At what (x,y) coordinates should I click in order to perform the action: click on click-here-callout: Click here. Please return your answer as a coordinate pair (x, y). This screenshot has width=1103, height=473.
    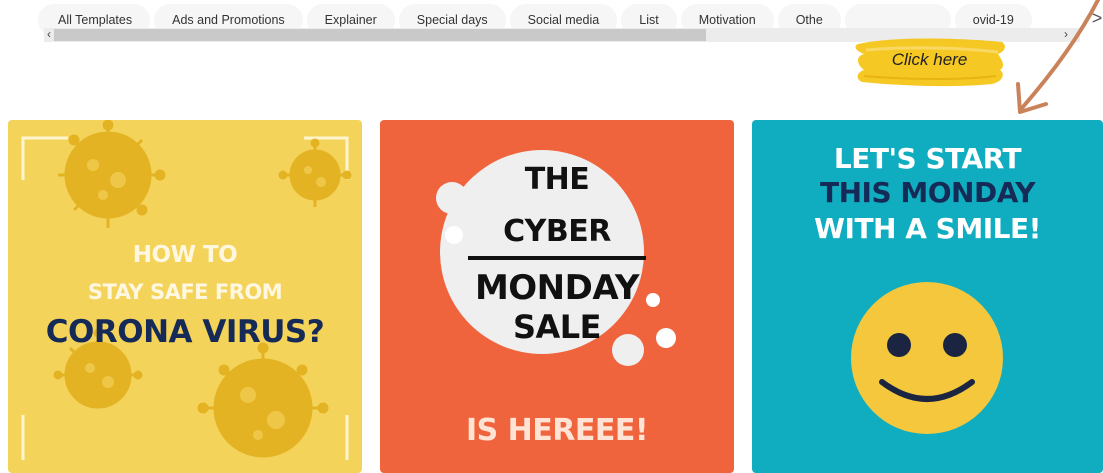
    Looking at the image, I should click on (932, 61).